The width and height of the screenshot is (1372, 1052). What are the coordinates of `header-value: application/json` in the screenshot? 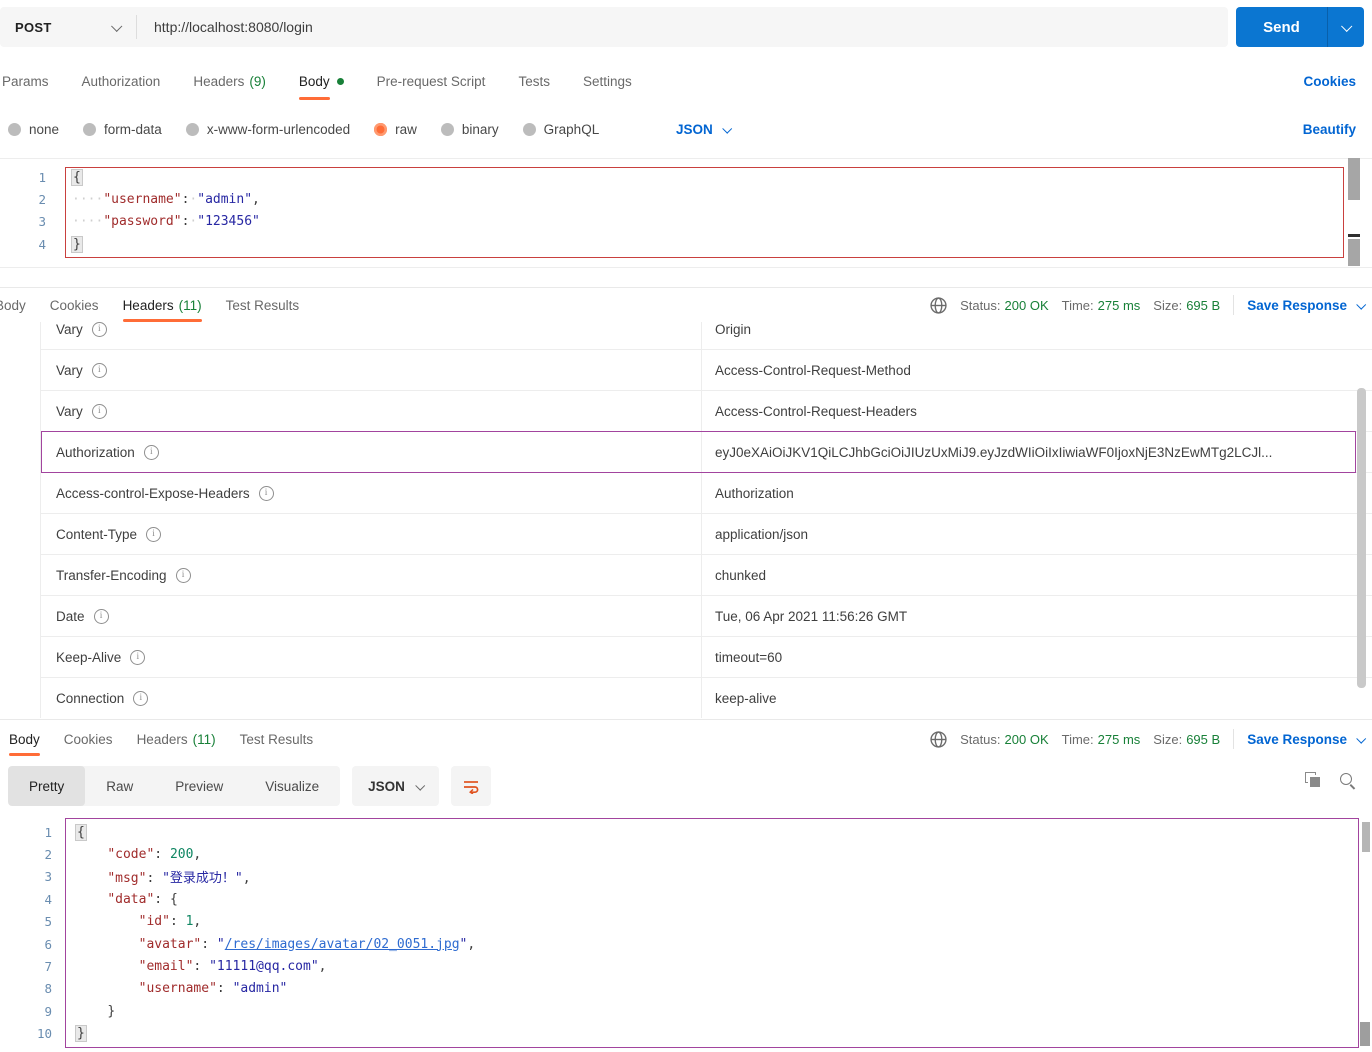 It's located at (1036, 534).